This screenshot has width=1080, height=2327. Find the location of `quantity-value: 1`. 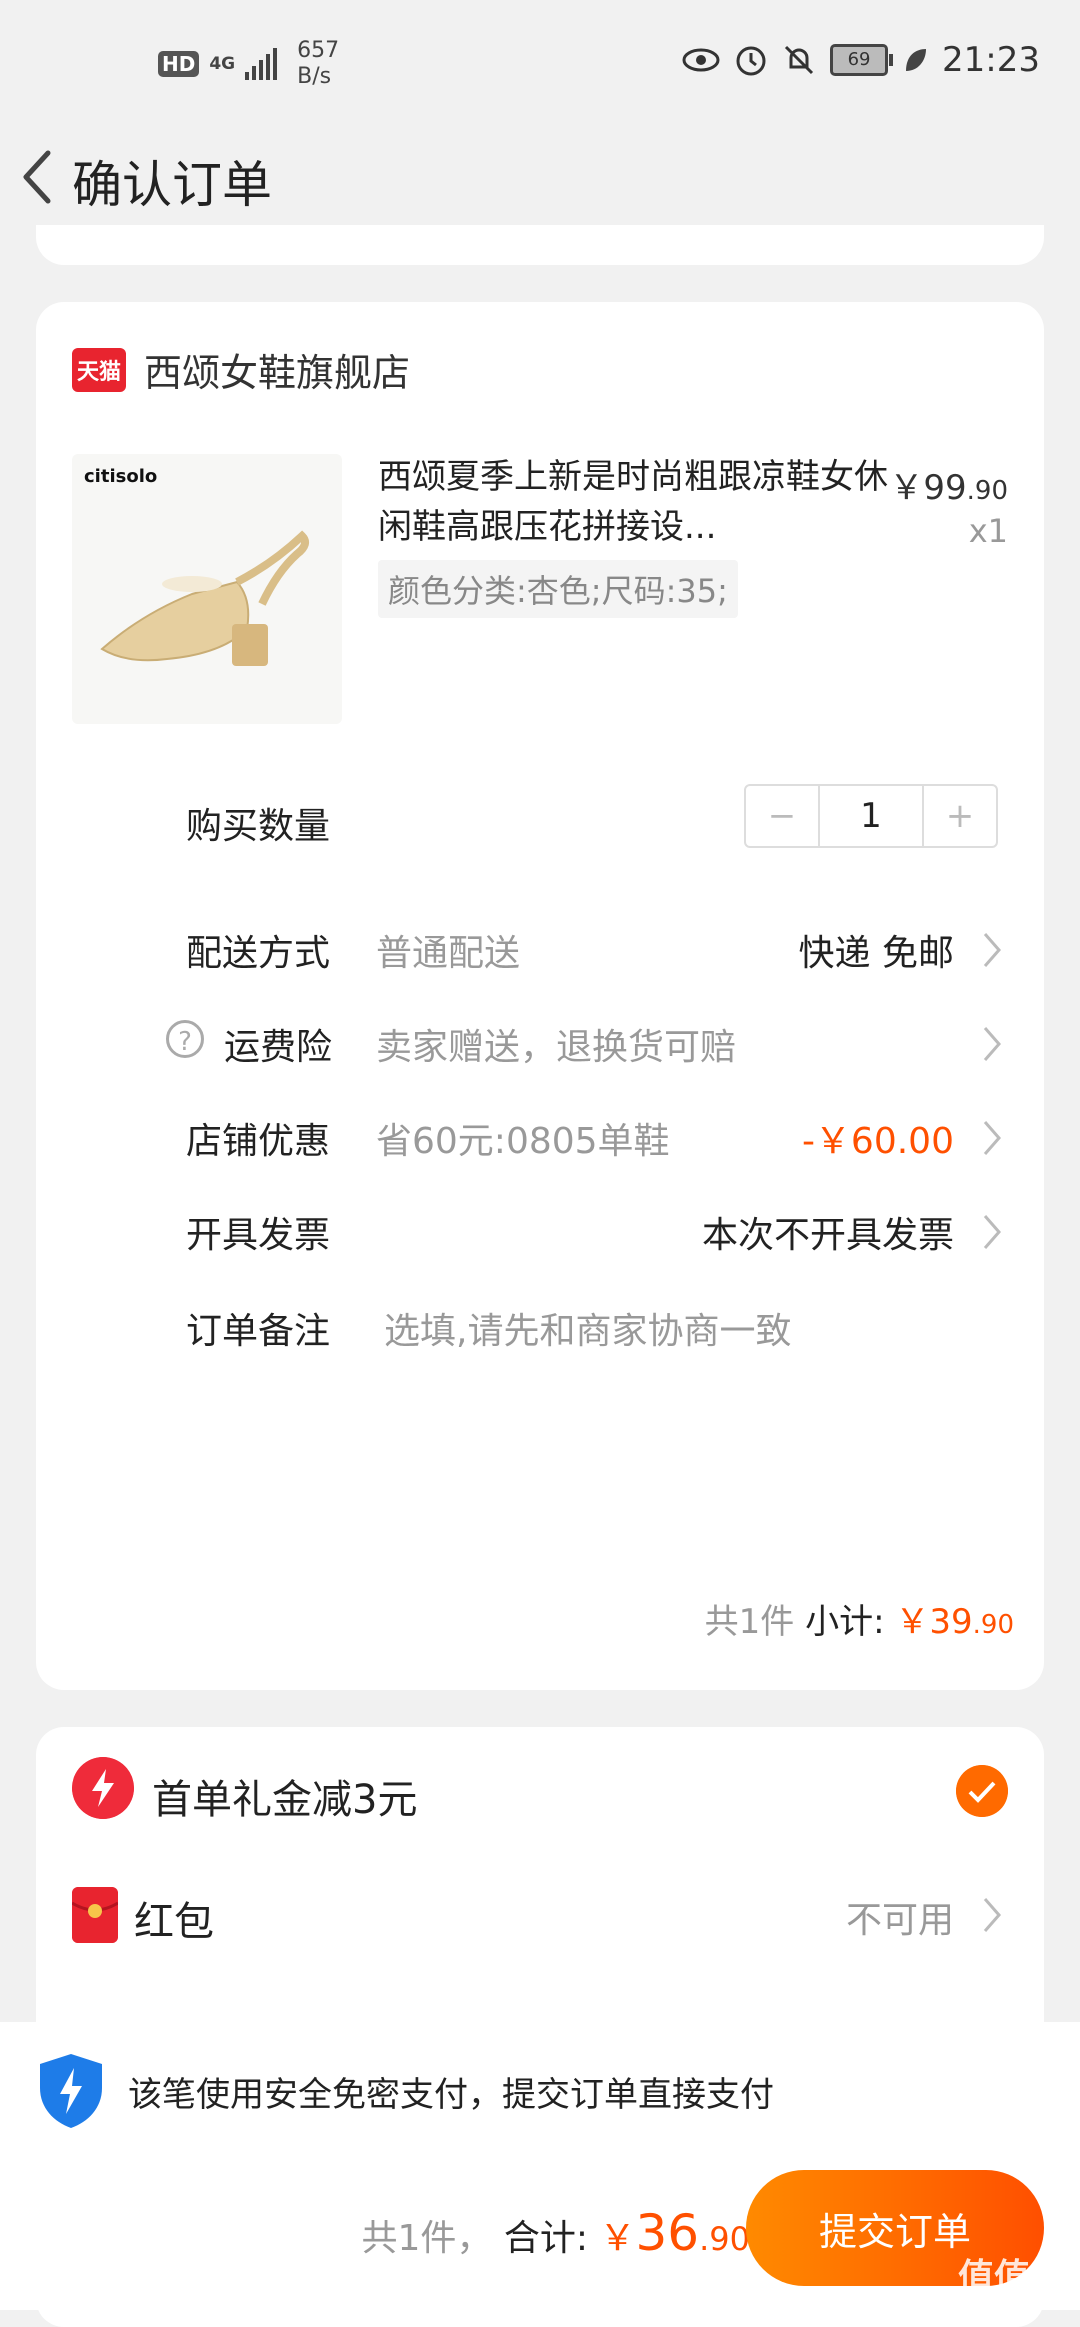

quantity-value: 1 is located at coordinates (871, 816).